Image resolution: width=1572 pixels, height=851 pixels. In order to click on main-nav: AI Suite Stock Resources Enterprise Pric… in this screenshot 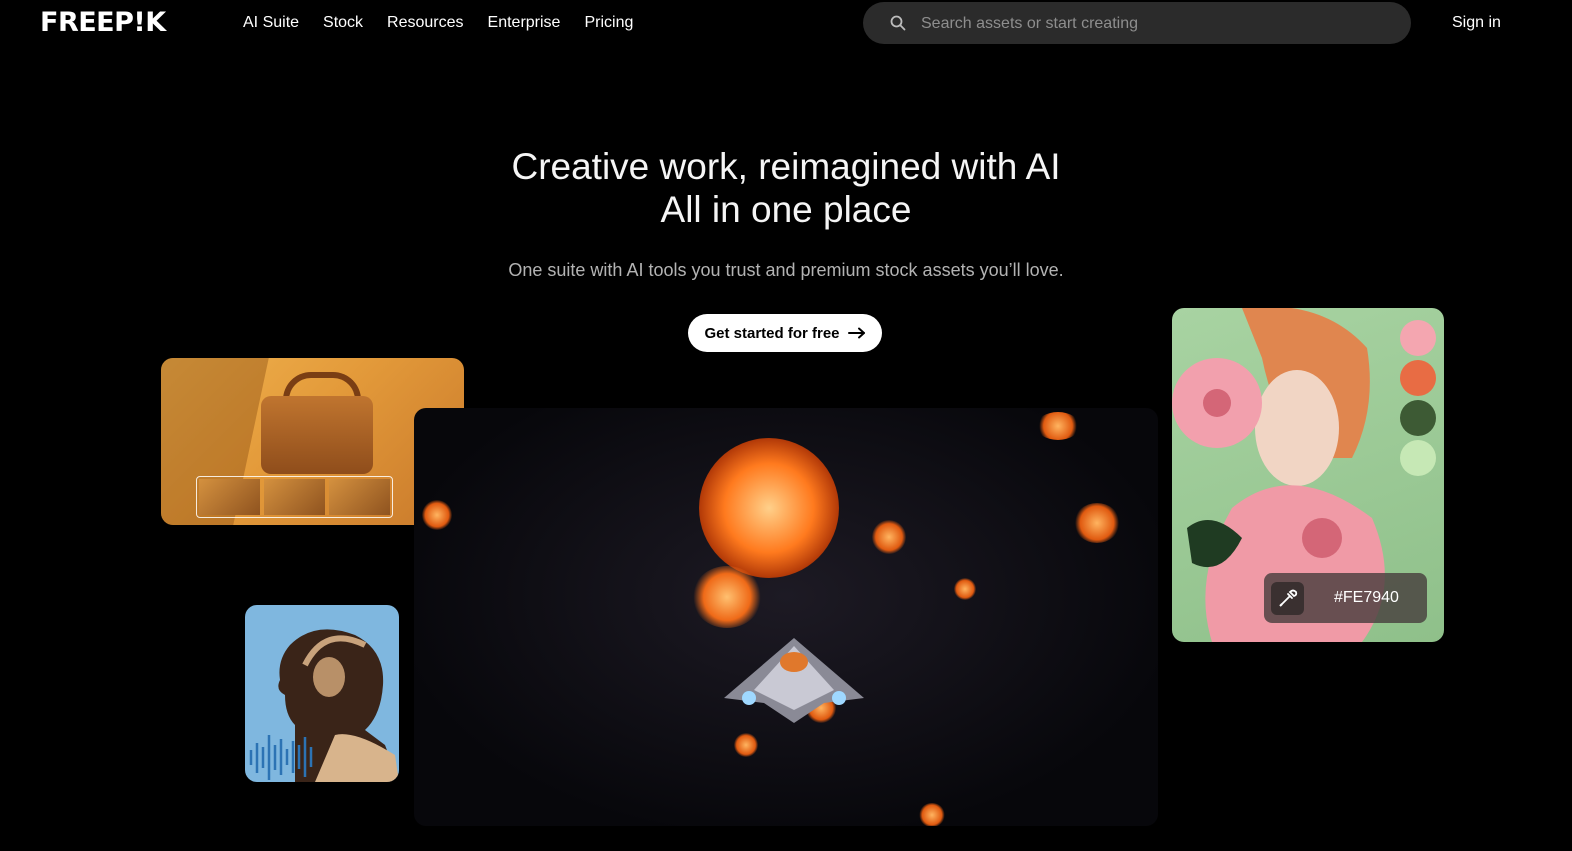, I will do `click(438, 23)`.